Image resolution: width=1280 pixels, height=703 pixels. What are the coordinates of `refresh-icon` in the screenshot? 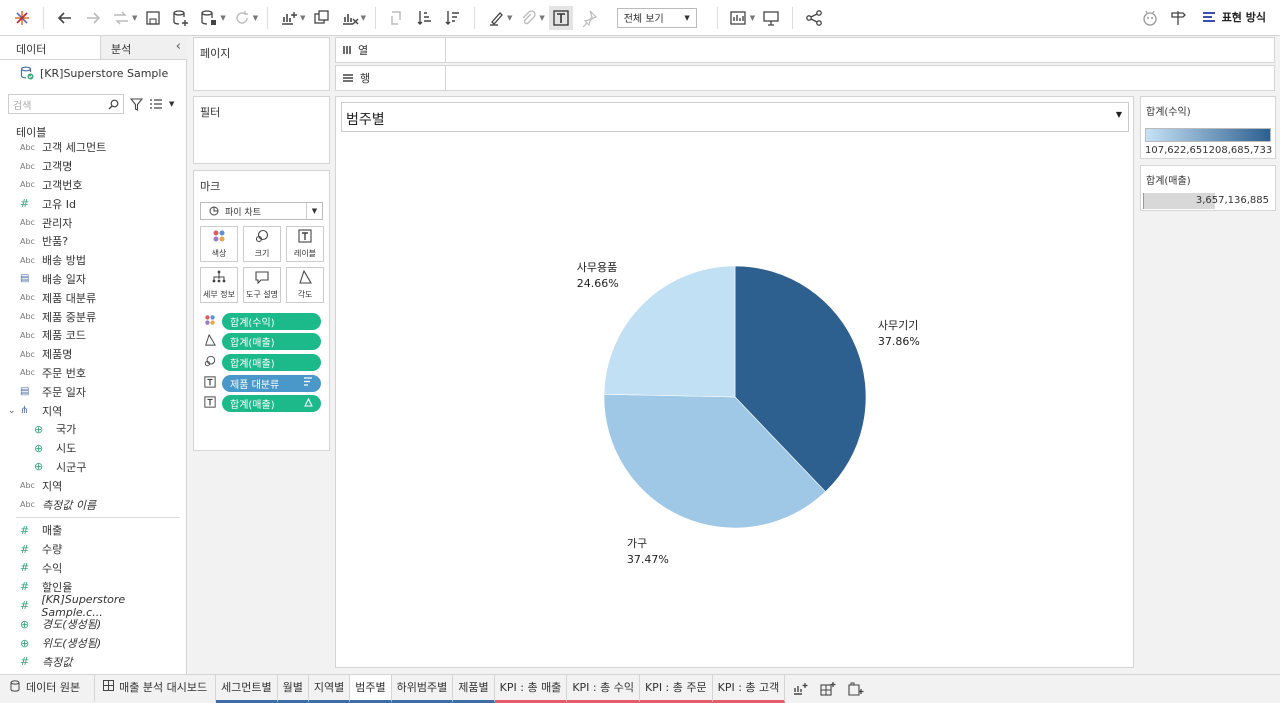 It's located at (242, 18).